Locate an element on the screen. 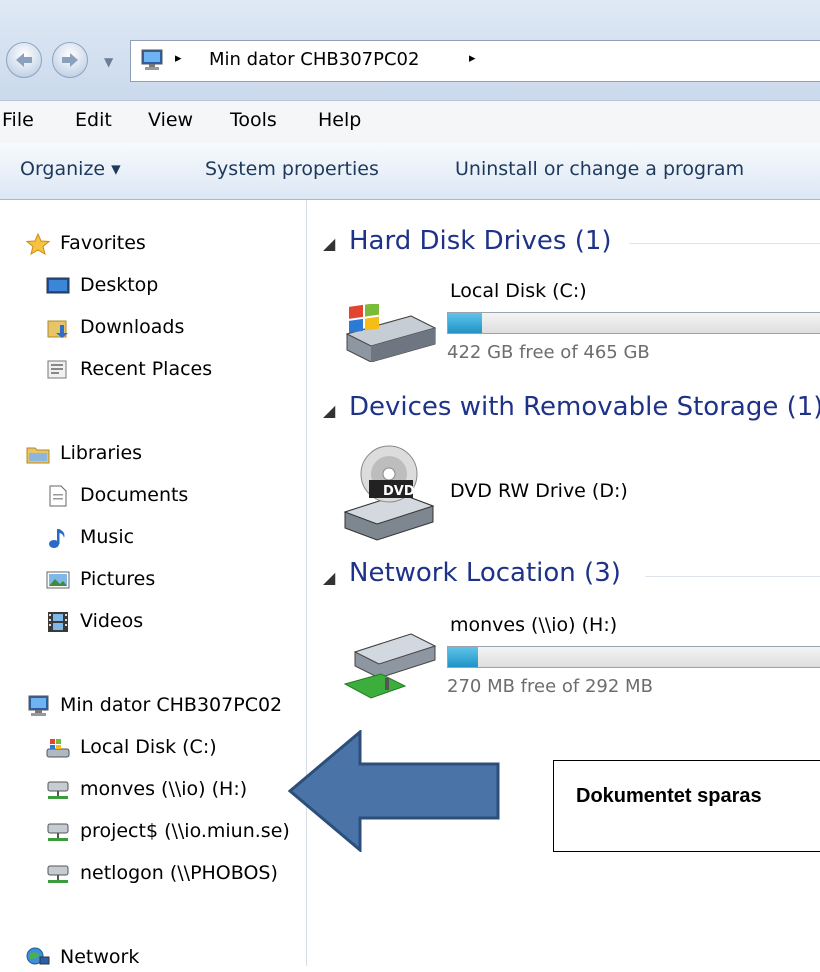 The width and height of the screenshot is (820, 972). address-box: ▸ Min dator CHB307PC02 ▸ is located at coordinates (475, 61).